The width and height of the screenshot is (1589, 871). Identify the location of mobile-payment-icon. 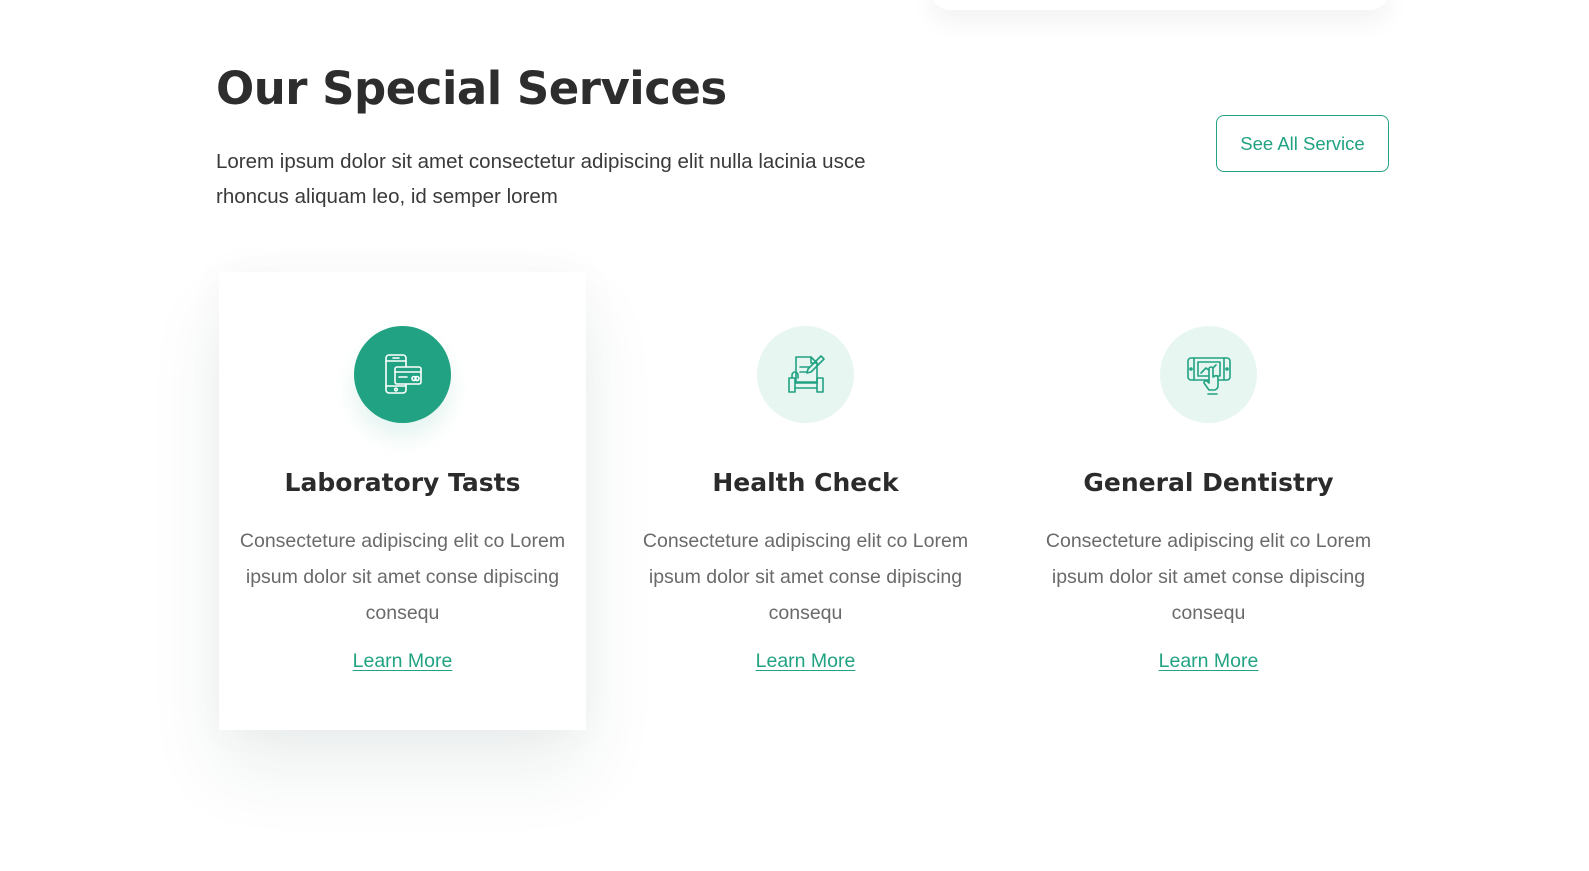
(403, 373).